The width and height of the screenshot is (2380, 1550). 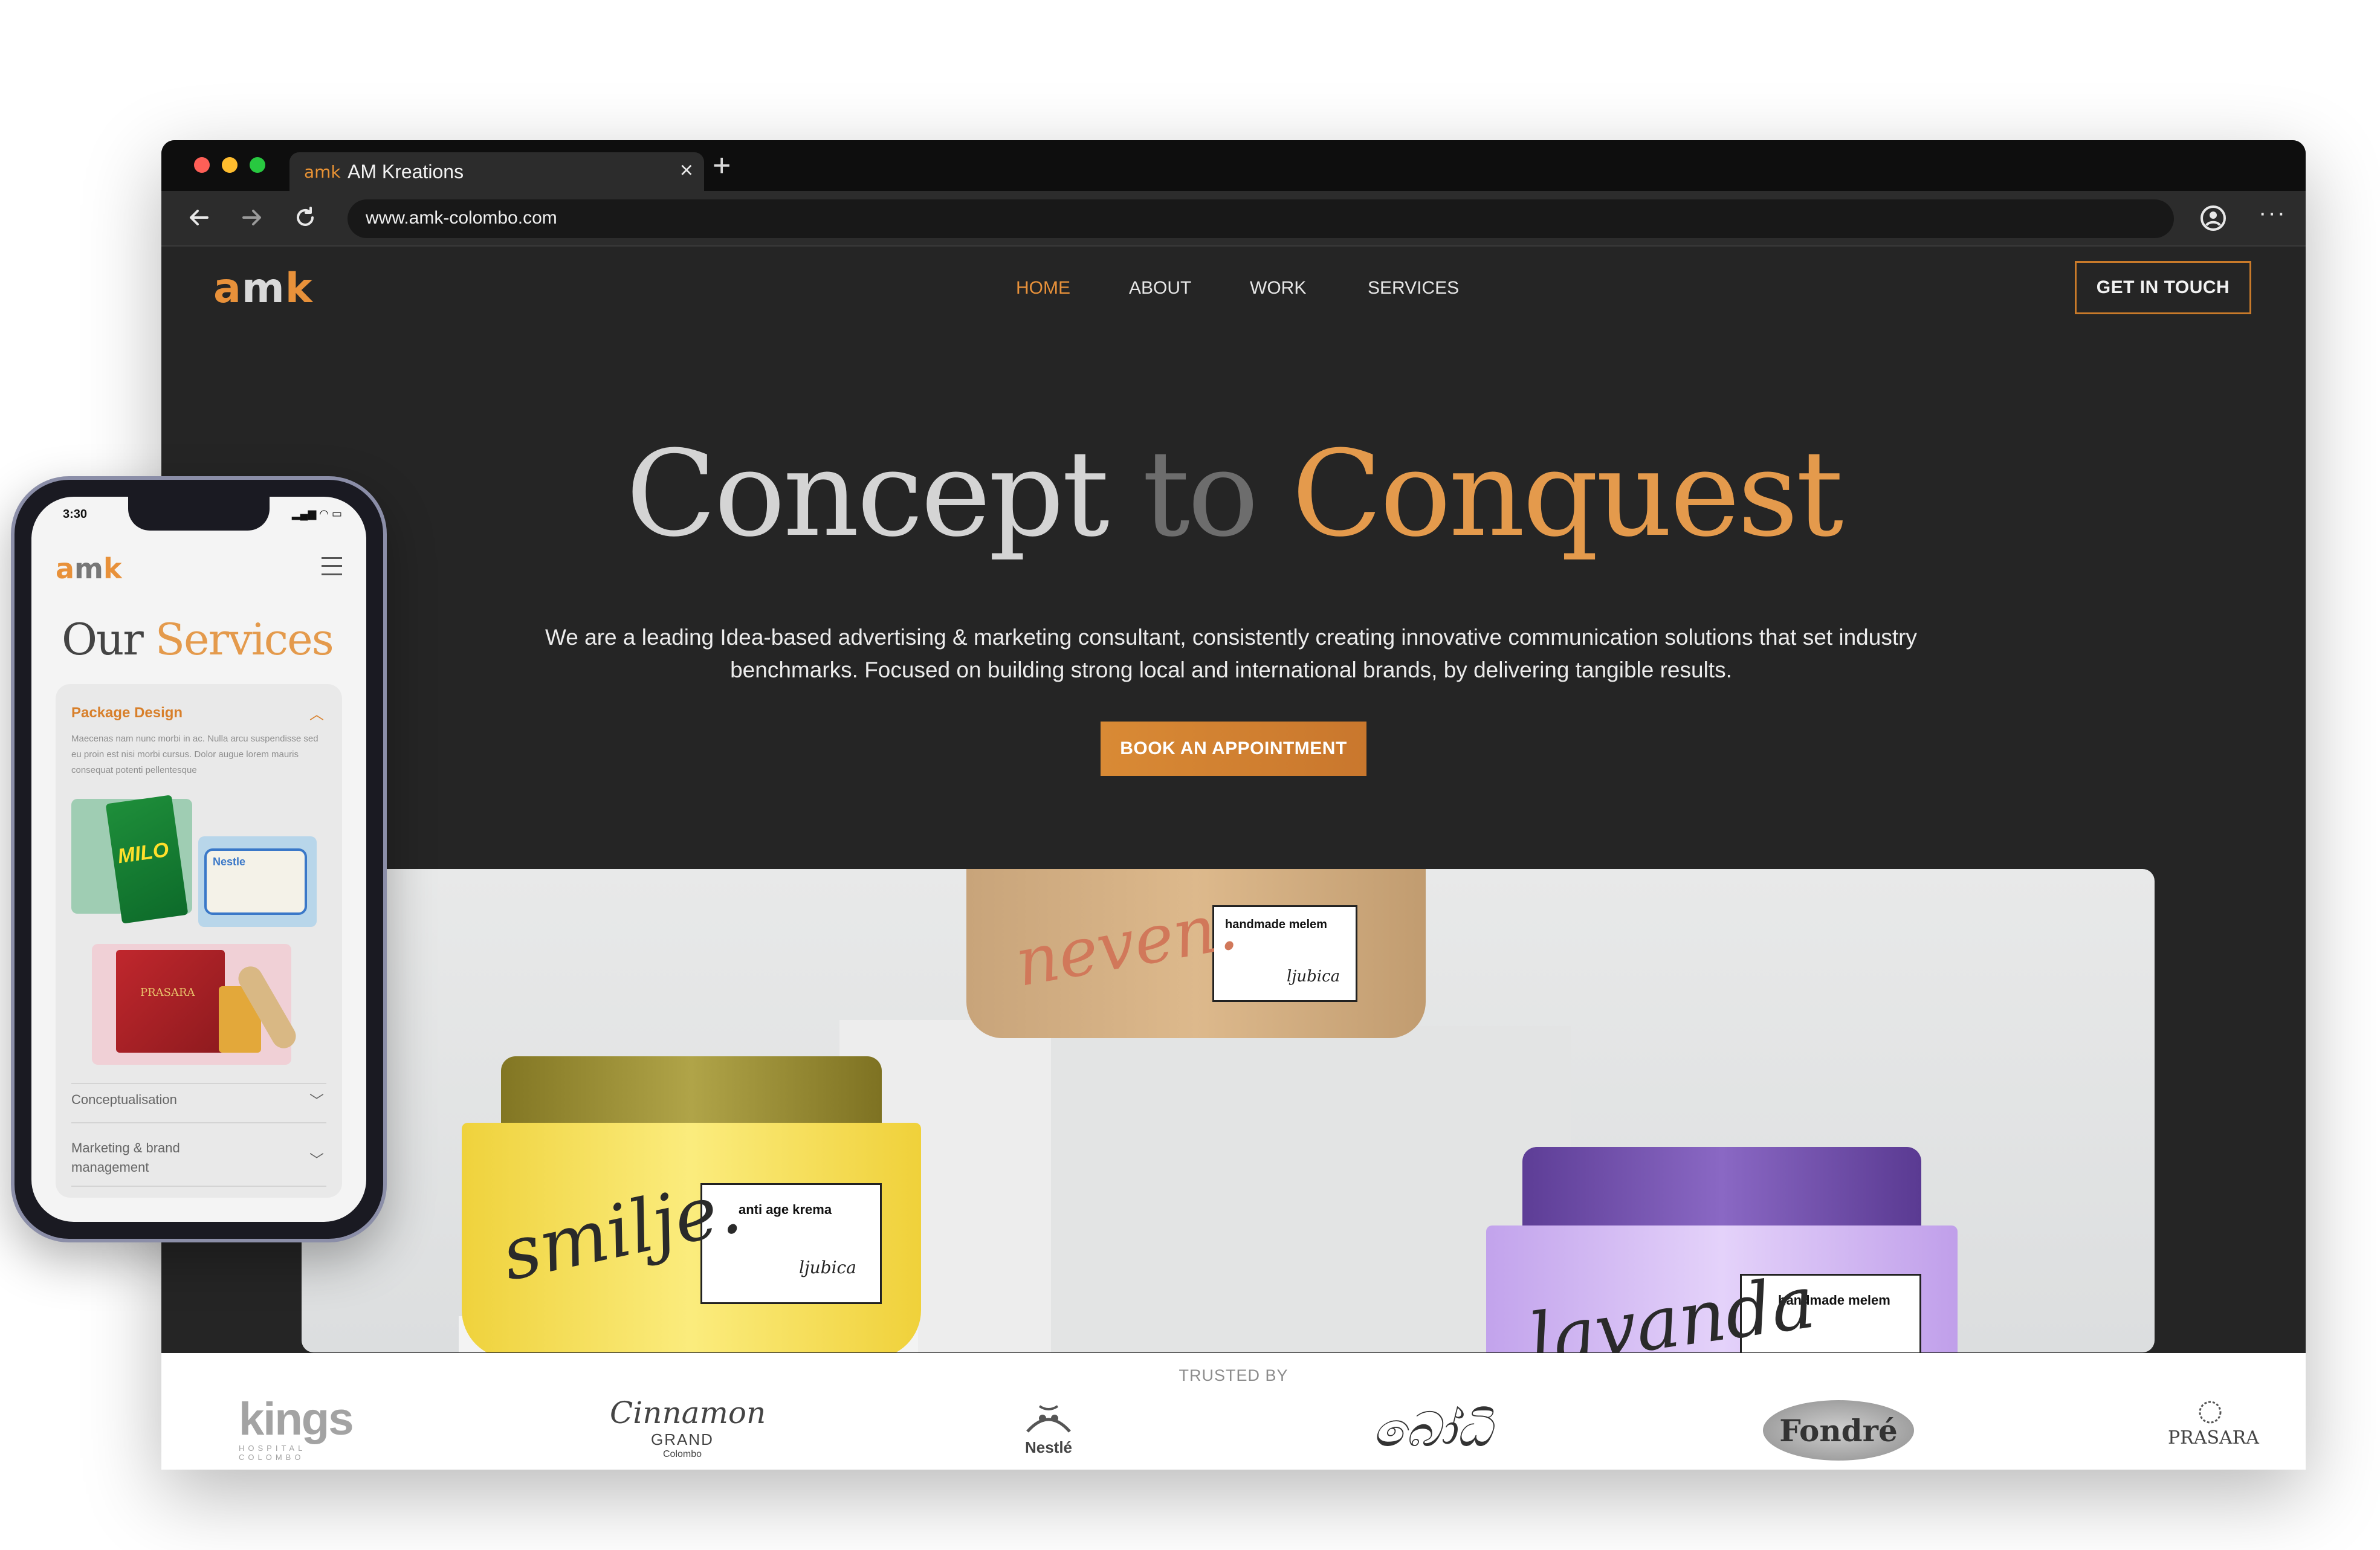 What do you see at coordinates (143, 853) in the screenshot?
I see `milo-label: MILO` at bounding box center [143, 853].